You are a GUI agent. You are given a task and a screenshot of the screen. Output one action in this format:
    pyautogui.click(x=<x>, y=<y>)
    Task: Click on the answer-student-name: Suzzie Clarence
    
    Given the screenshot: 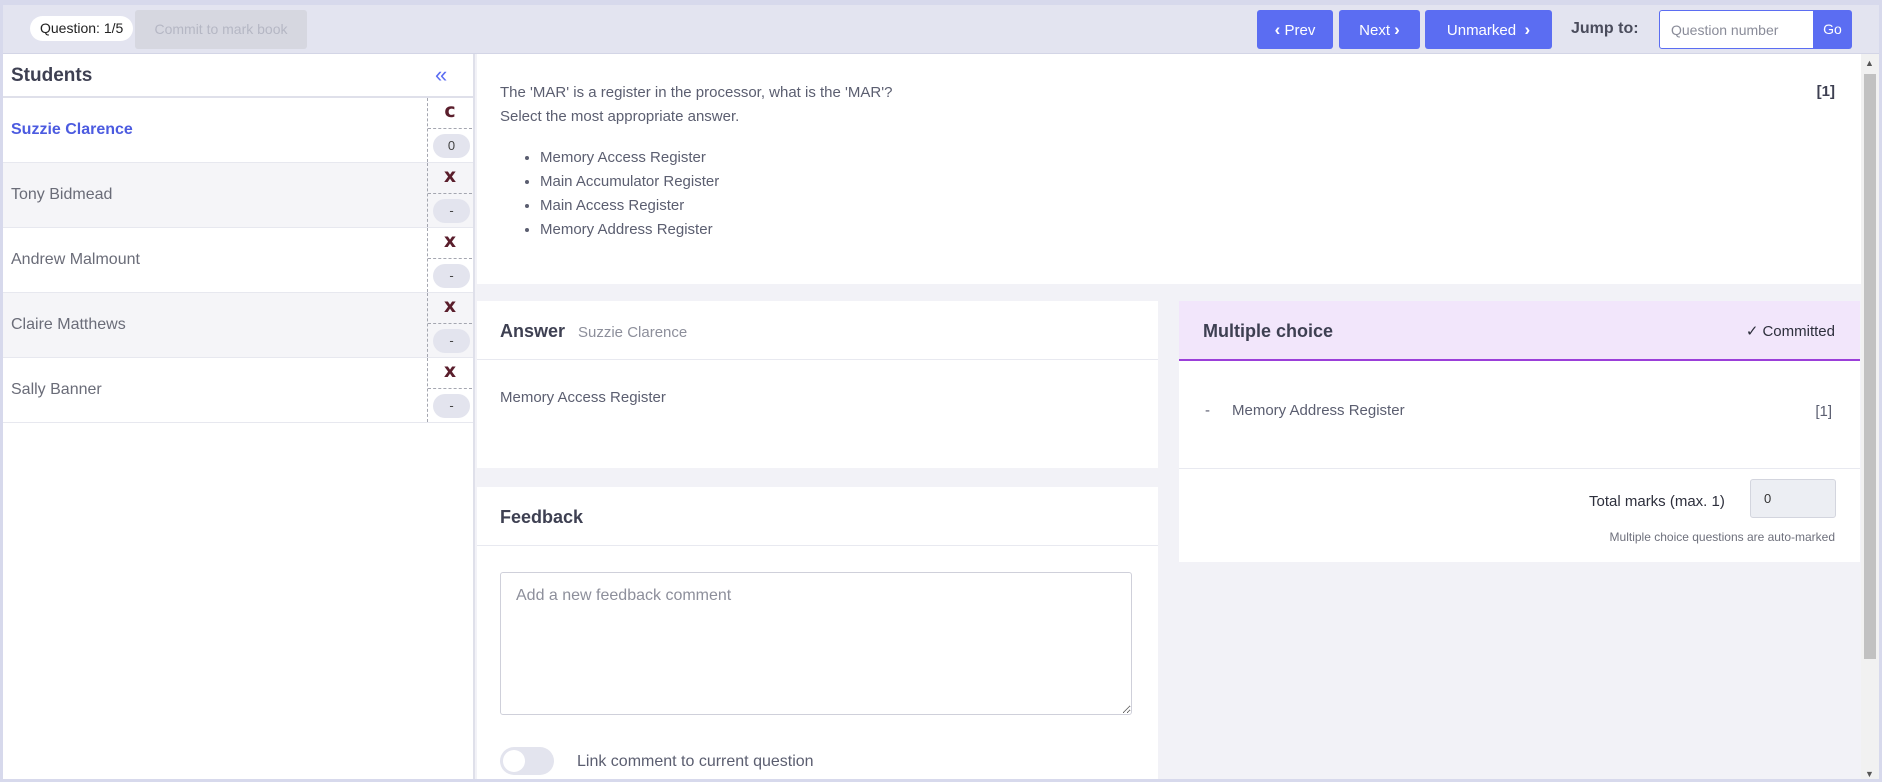 What is the action you would take?
    pyautogui.click(x=633, y=332)
    